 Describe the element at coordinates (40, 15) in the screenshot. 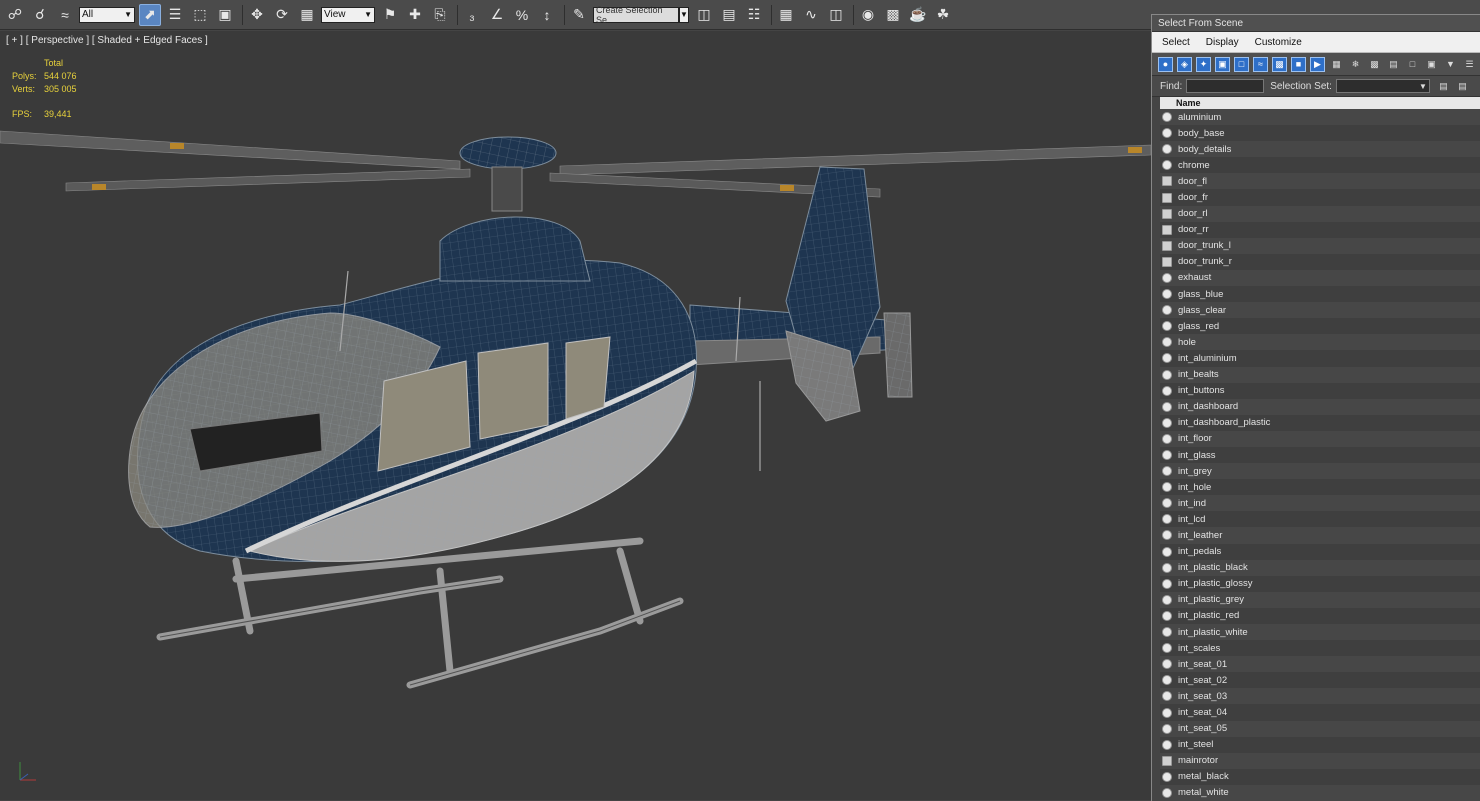

I see `unlink-icon: ☌` at that location.